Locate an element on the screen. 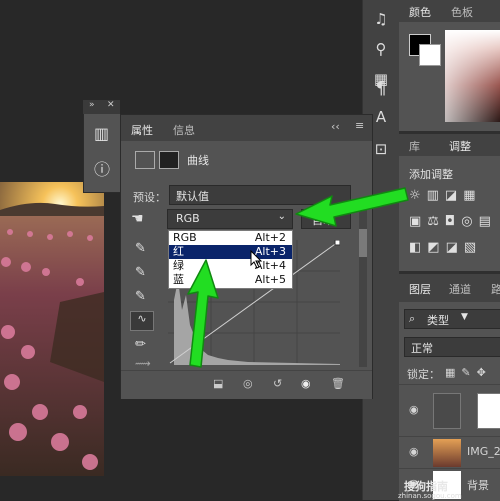 This screenshot has width=500, height=501. arrow-to-channel-select is located at coordinates (352, 207).